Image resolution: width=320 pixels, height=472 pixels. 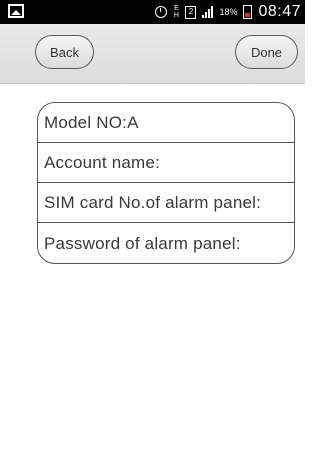 I want to click on sim-card-number-label: SIM card No.of alarm panel:, so click(x=153, y=202).